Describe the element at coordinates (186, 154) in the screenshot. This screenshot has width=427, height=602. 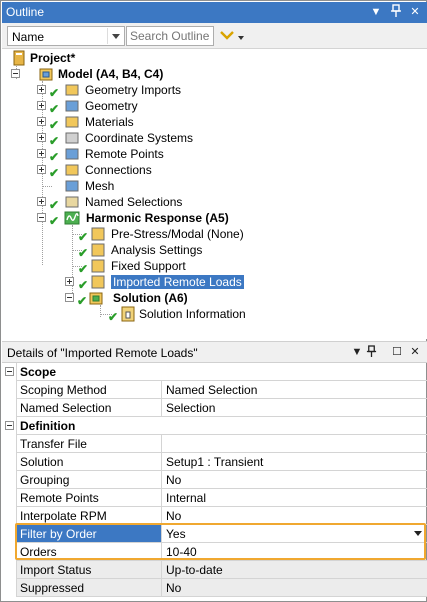
I see `tree-node-remote-points: ✔ Remote Points` at that location.